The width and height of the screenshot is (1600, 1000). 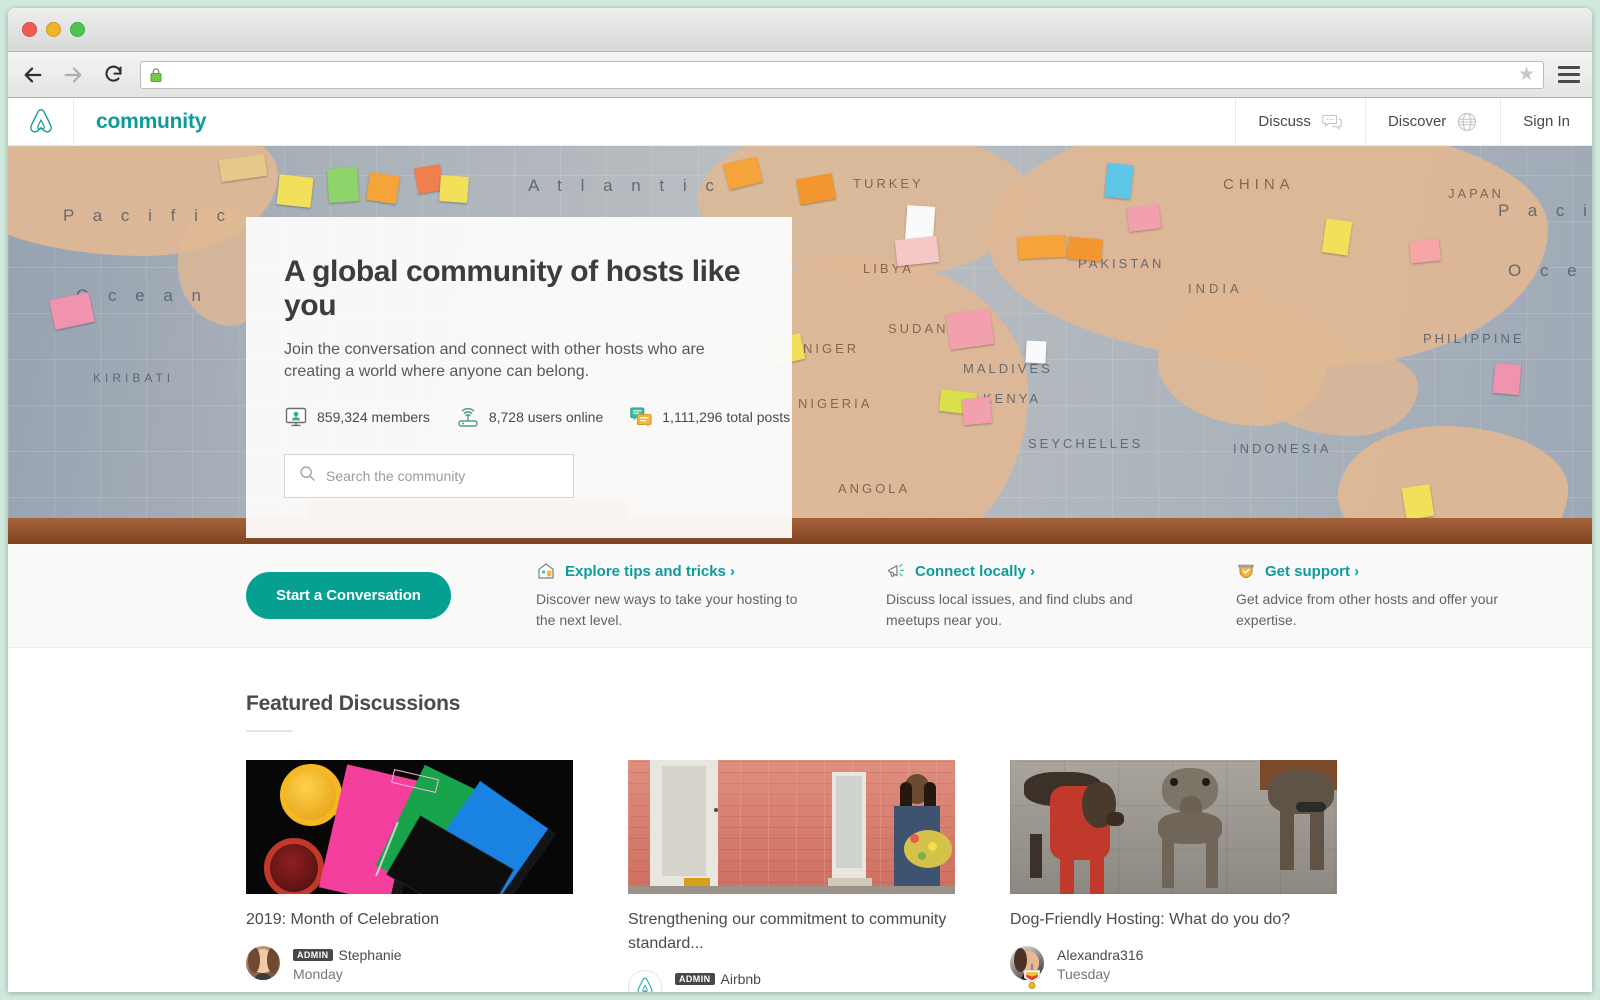 I want to click on search-input, so click(x=442, y=476).